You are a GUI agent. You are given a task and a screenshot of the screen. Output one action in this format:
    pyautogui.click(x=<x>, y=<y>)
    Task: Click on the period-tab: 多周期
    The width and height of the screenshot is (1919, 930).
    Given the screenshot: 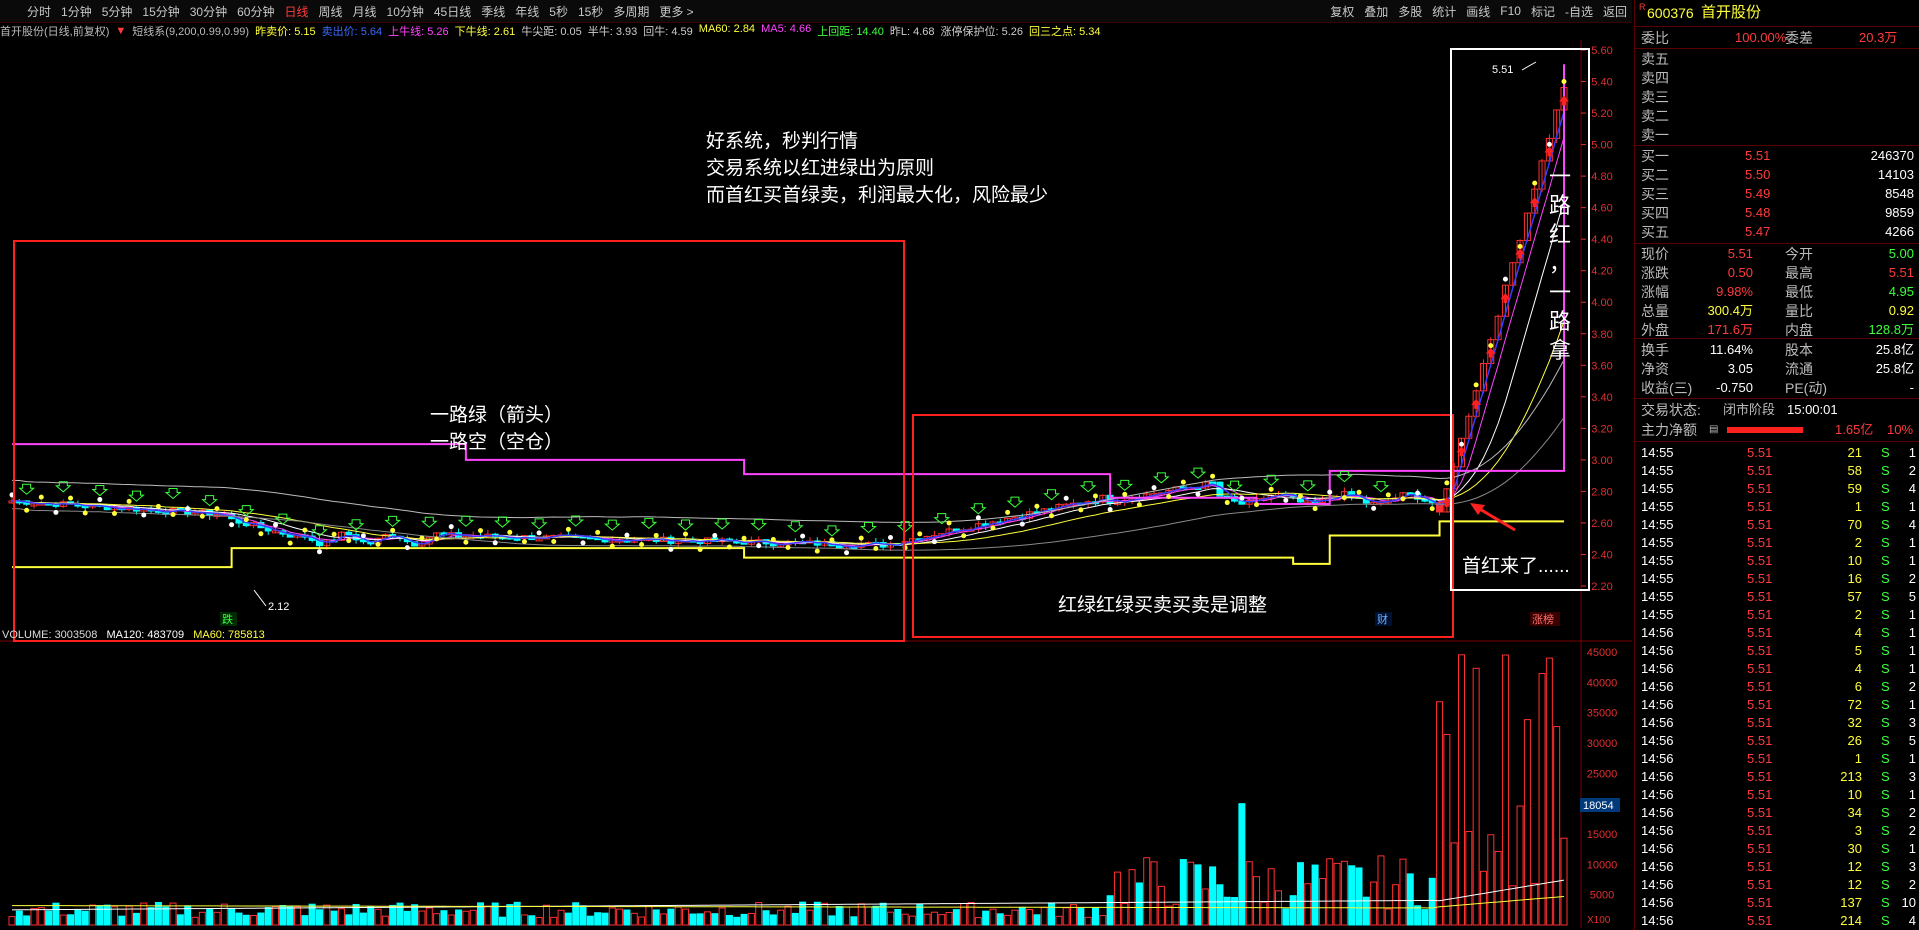 What is the action you would take?
    pyautogui.click(x=631, y=11)
    